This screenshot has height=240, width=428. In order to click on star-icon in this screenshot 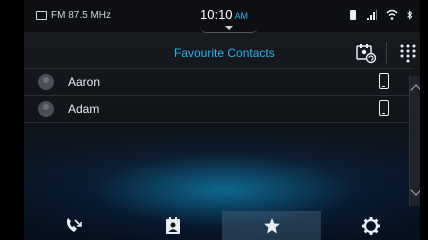, I will do `click(271, 225)`.